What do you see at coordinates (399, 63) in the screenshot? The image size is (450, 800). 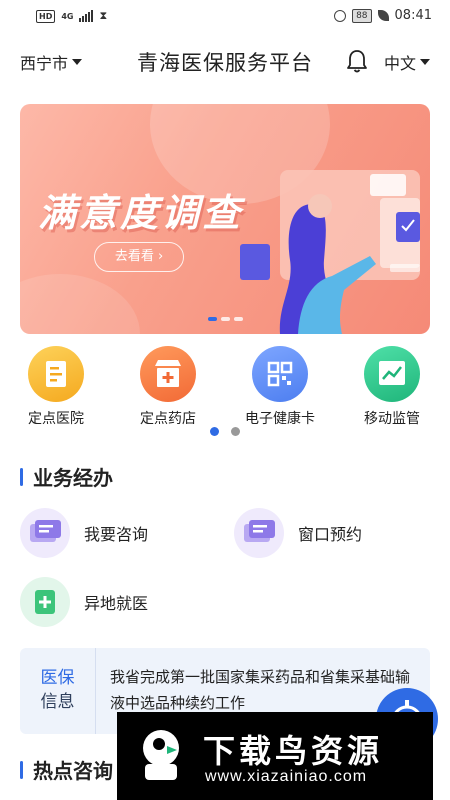 I see `language-label: 中文` at bounding box center [399, 63].